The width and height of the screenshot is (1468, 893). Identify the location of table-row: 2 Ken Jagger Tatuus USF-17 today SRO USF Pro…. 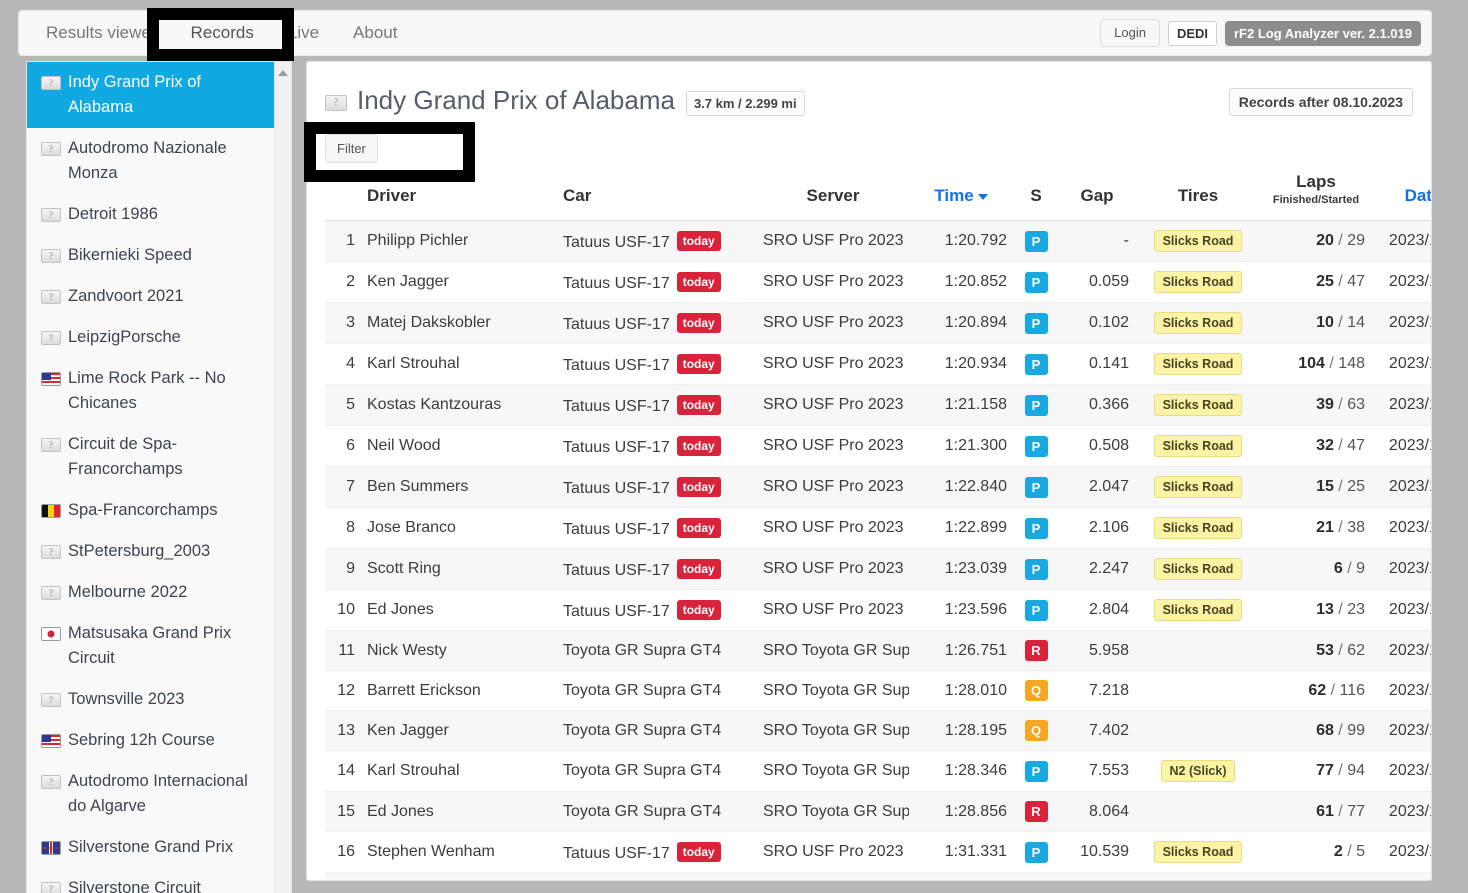
(878, 282).